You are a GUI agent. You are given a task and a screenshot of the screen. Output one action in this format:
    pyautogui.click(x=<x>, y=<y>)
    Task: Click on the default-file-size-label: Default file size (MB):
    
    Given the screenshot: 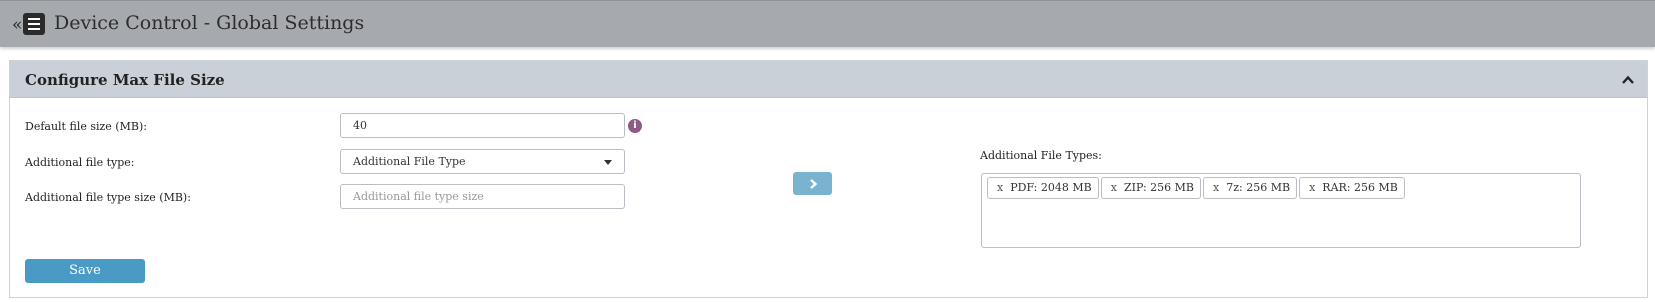 What is the action you would take?
    pyautogui.click(x=86, y=126)
    